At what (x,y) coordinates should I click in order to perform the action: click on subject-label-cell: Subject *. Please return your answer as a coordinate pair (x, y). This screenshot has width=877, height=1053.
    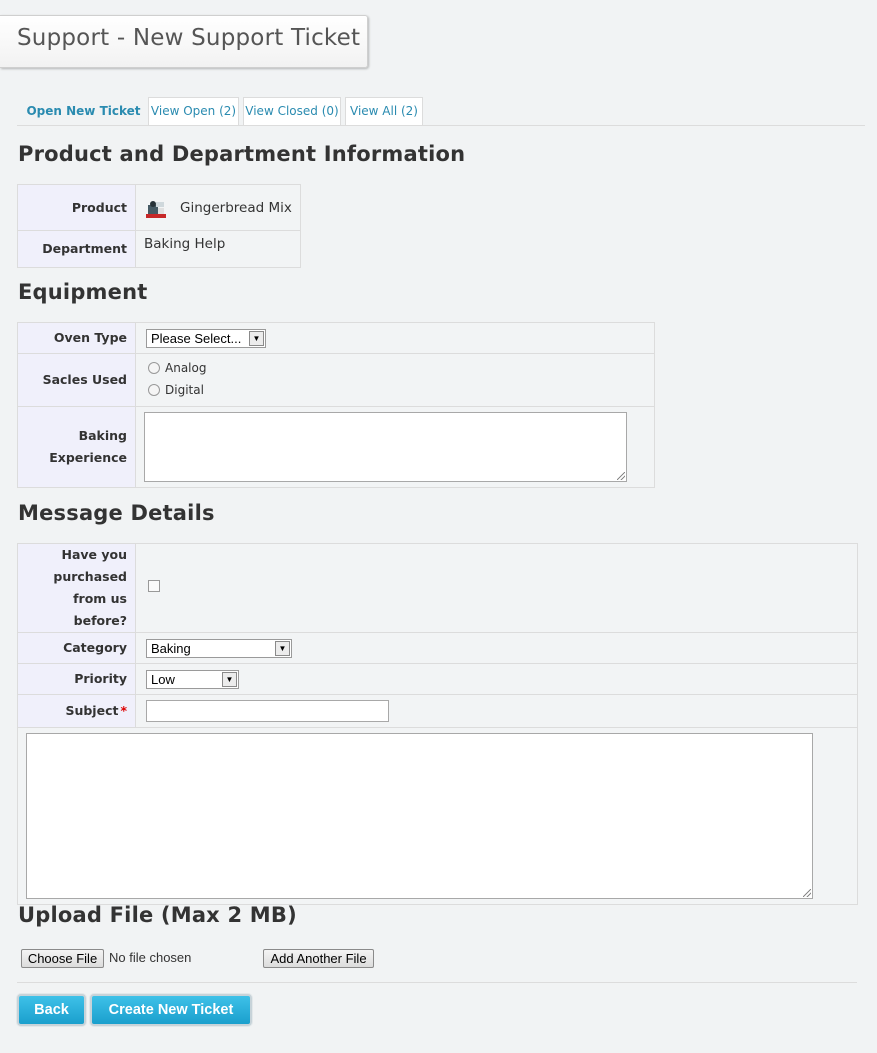
    Looking at the image, I should click on (76, 711).